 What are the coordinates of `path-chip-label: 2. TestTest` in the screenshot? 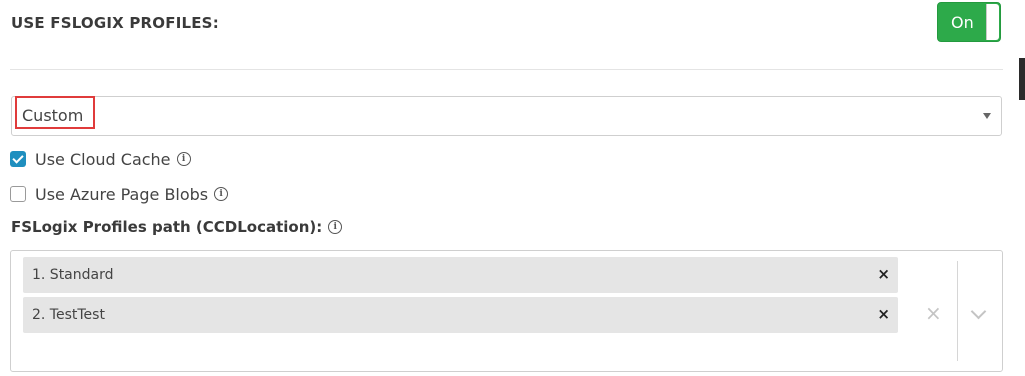 It's located at (68, 315).